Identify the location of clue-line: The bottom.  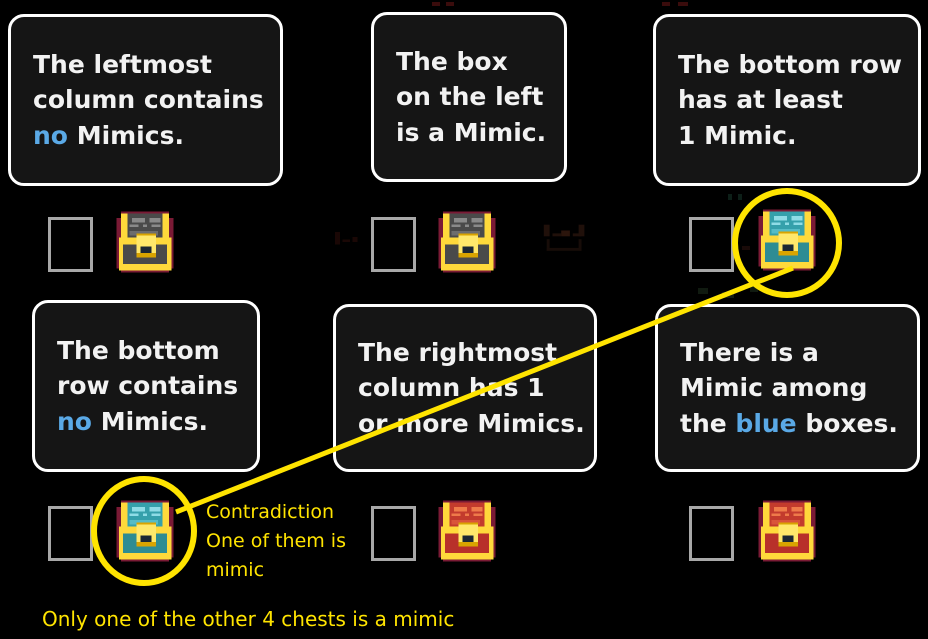
(138, 350).